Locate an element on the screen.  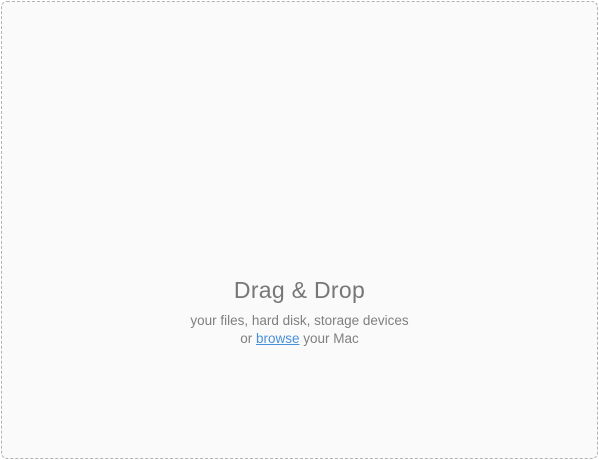
browse-link: browse is located at coordinates (278, 338).